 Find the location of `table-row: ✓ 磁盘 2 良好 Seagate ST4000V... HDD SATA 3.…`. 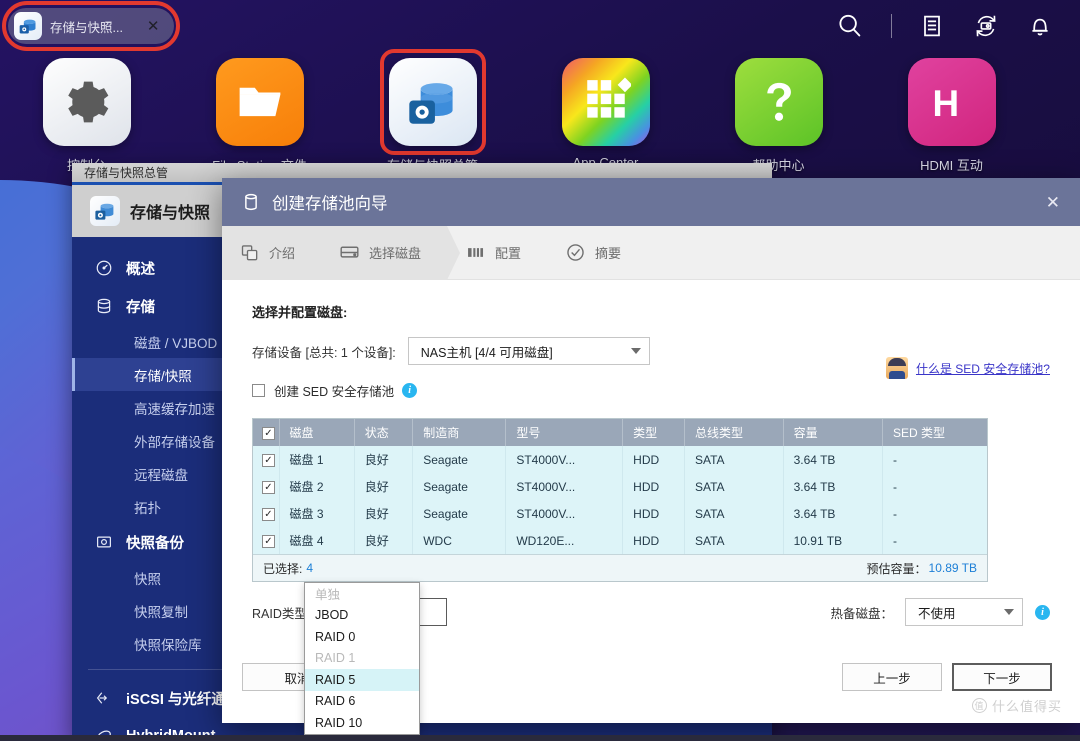

table-row: ✓ 磁盘 2 良好 Seagate ST4000V... HDD SATA 3.… is located at coordinates (620, 486).